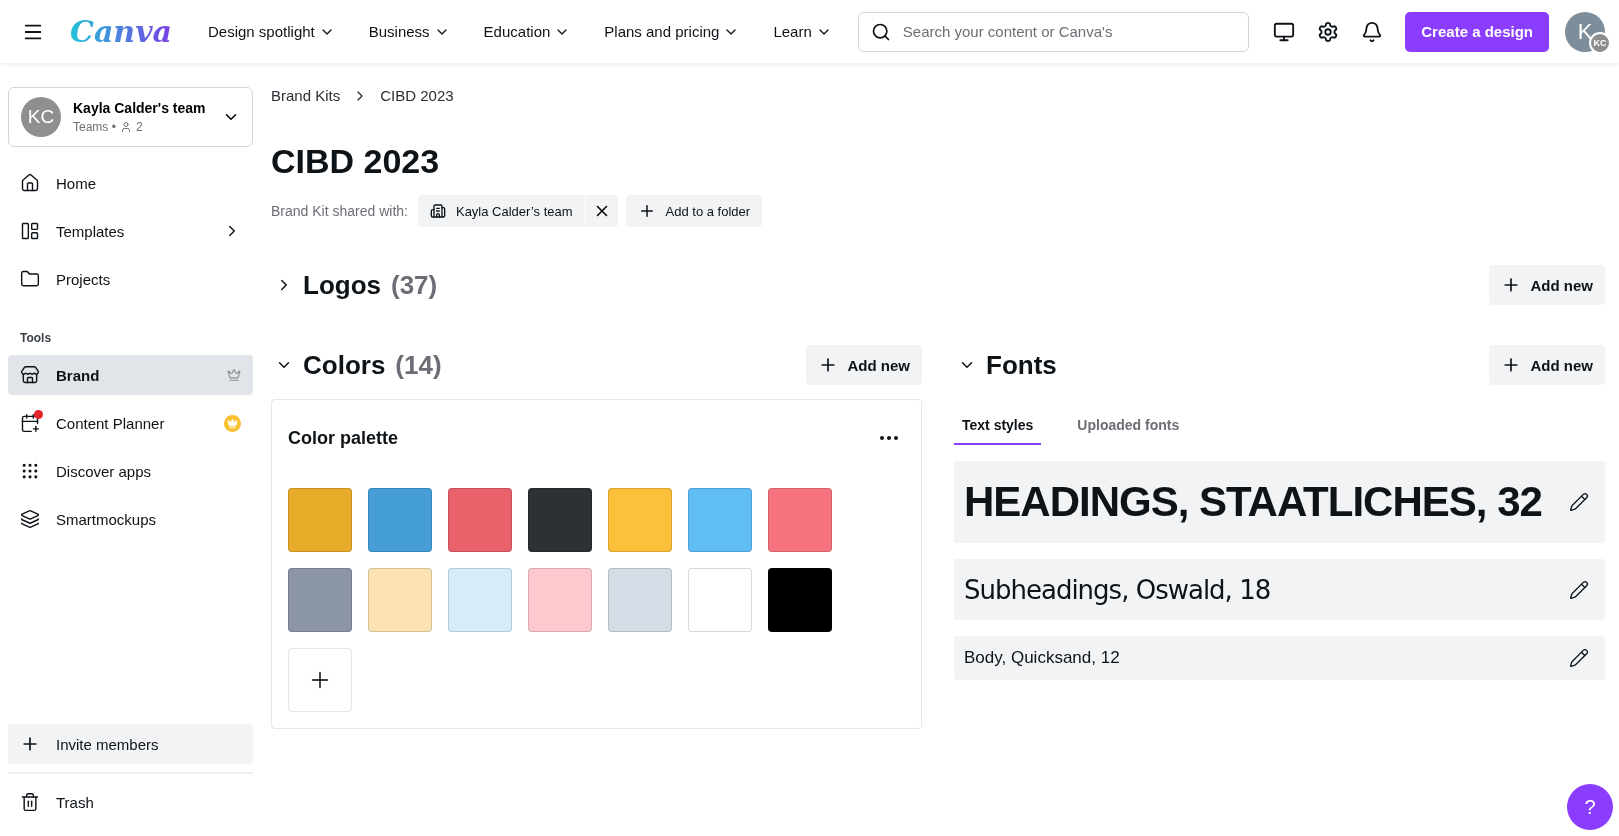 This screenshot has height=836, width=1619. Describe the element at coordinates (1053, 31) in the screenshot. I see `search-bar: Search your content or Canva's` at that location.